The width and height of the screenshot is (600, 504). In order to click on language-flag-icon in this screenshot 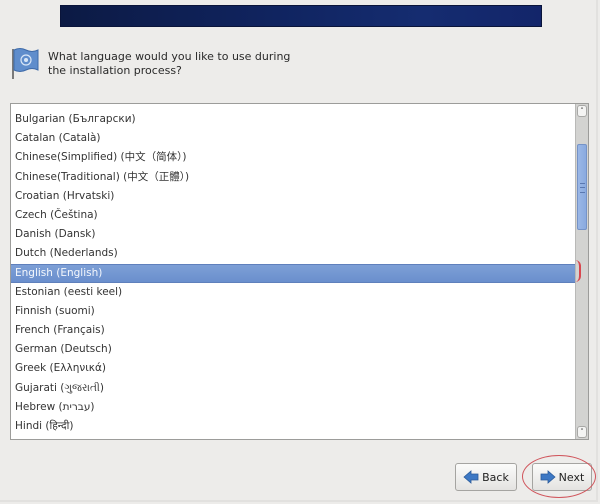, I will do `click(25, 63)`.